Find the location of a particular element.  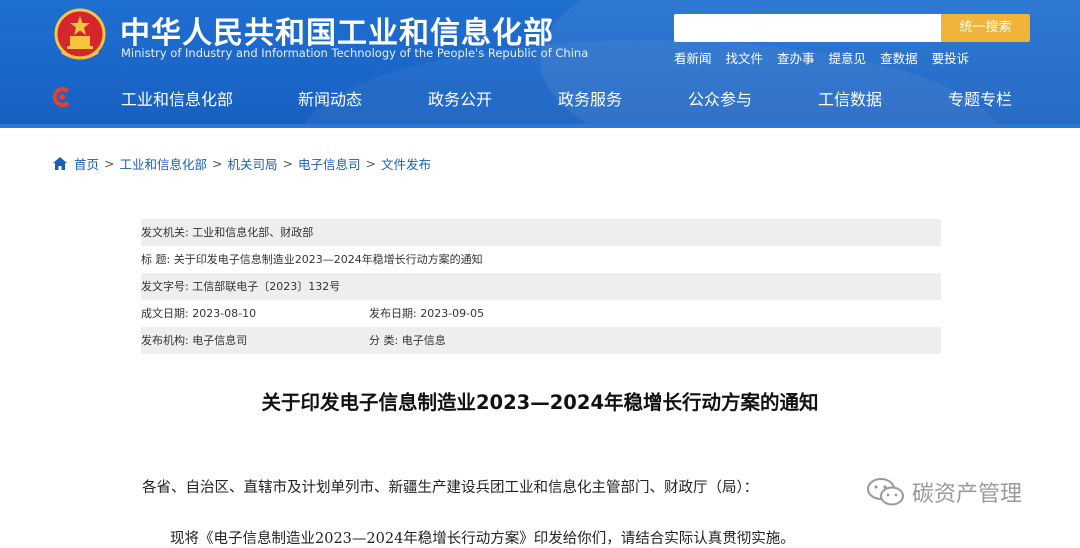

breadcrumb-file-release: 文件发布 is located at coordinates (406, 163).